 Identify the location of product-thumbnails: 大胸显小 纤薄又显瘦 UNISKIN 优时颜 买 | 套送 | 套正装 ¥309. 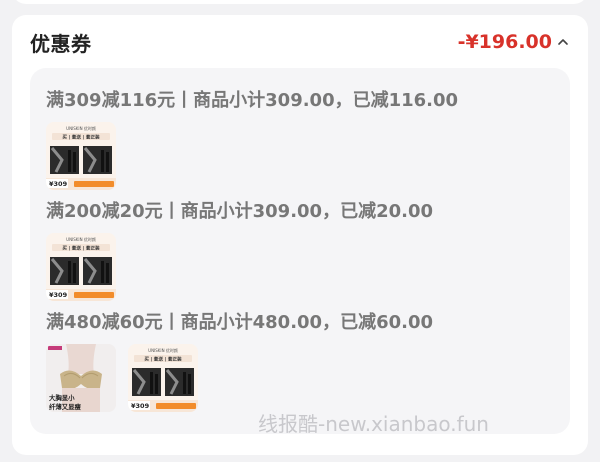
(122, 378).